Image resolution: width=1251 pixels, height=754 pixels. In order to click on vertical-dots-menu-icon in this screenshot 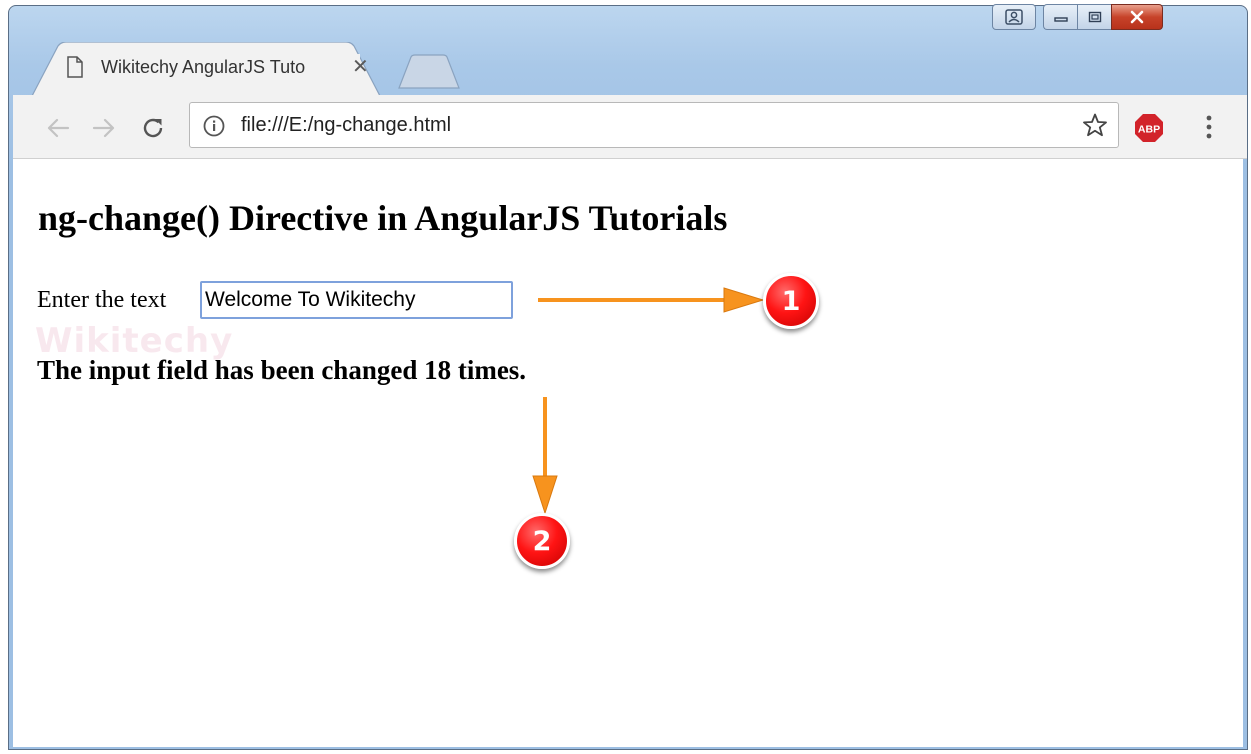, I will do `click(1209, 127)`.